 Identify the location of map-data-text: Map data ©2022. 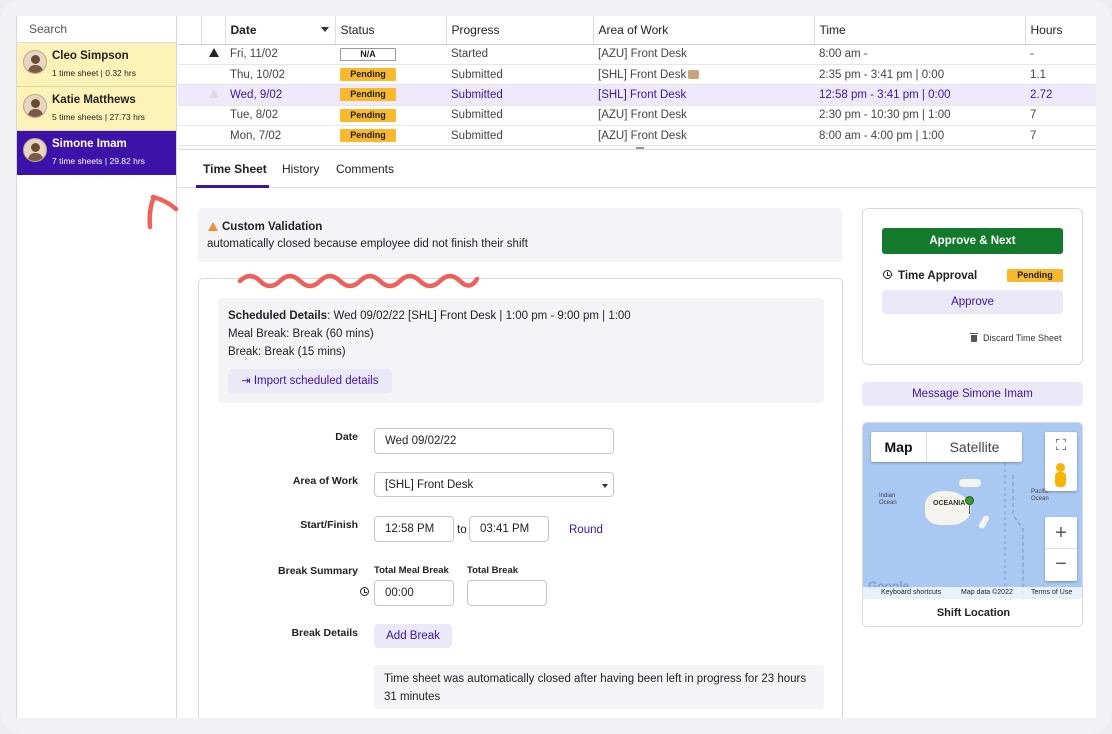
(987, 592).